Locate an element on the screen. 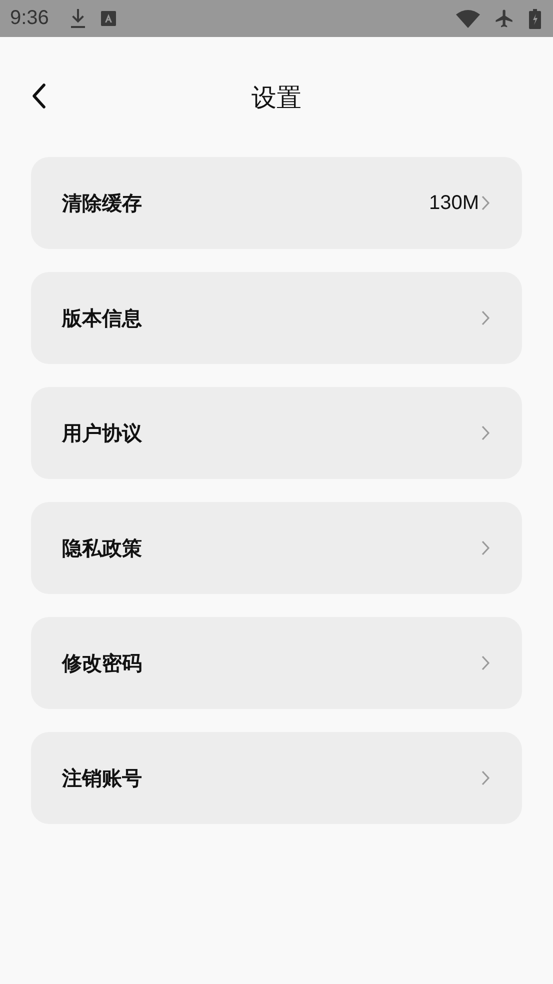 This screenshot has height=984, width=553. settings-item: 隐私政策 is located at coordinates (276, 548).